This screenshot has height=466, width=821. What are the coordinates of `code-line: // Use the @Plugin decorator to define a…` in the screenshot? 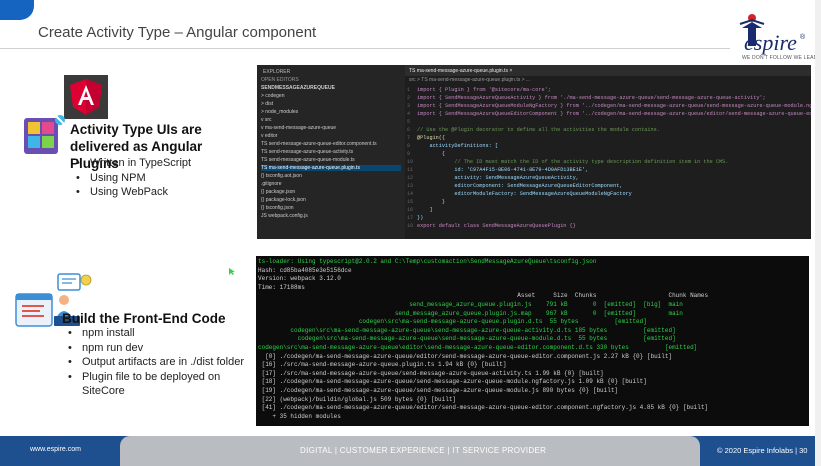 It's located at (538, 130).